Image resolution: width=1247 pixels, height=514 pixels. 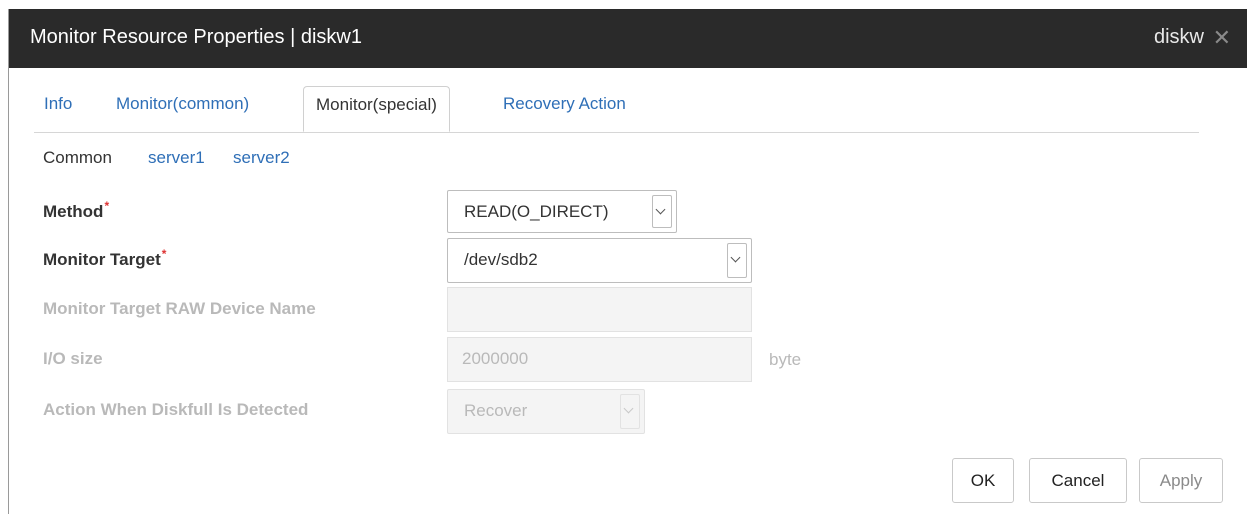 I want to click on method-value: READ(O_DIRECT), so click(x=536, y=211).